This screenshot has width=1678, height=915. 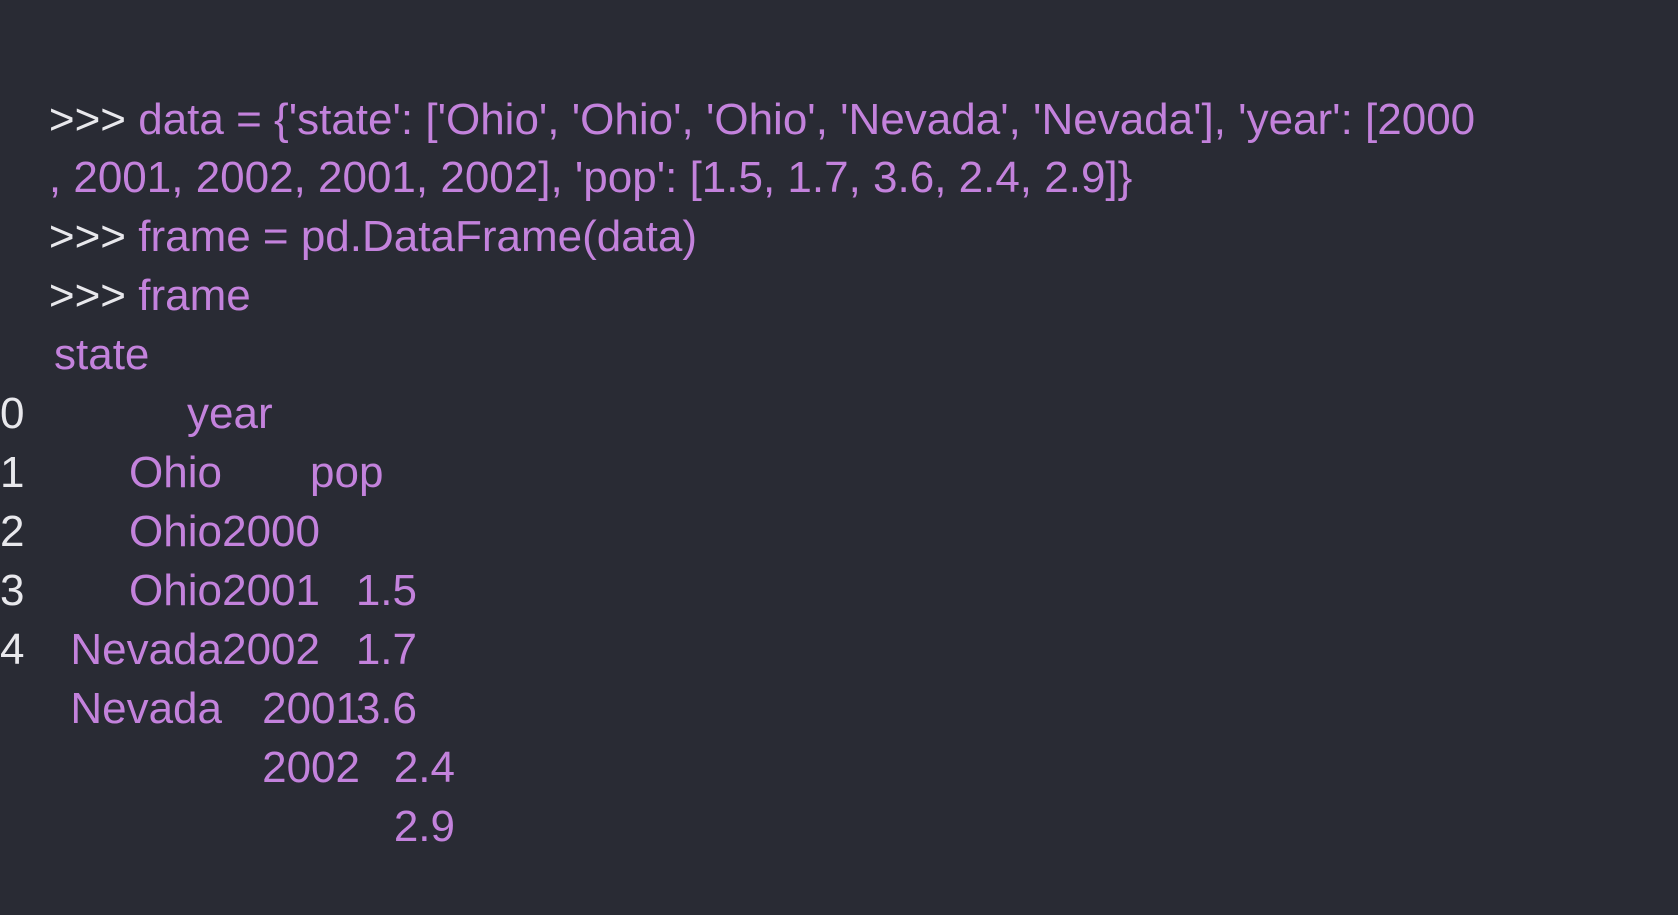 I want to click on table-row: 4 Nevada 2002 2.9, so click(x=350, y=706).